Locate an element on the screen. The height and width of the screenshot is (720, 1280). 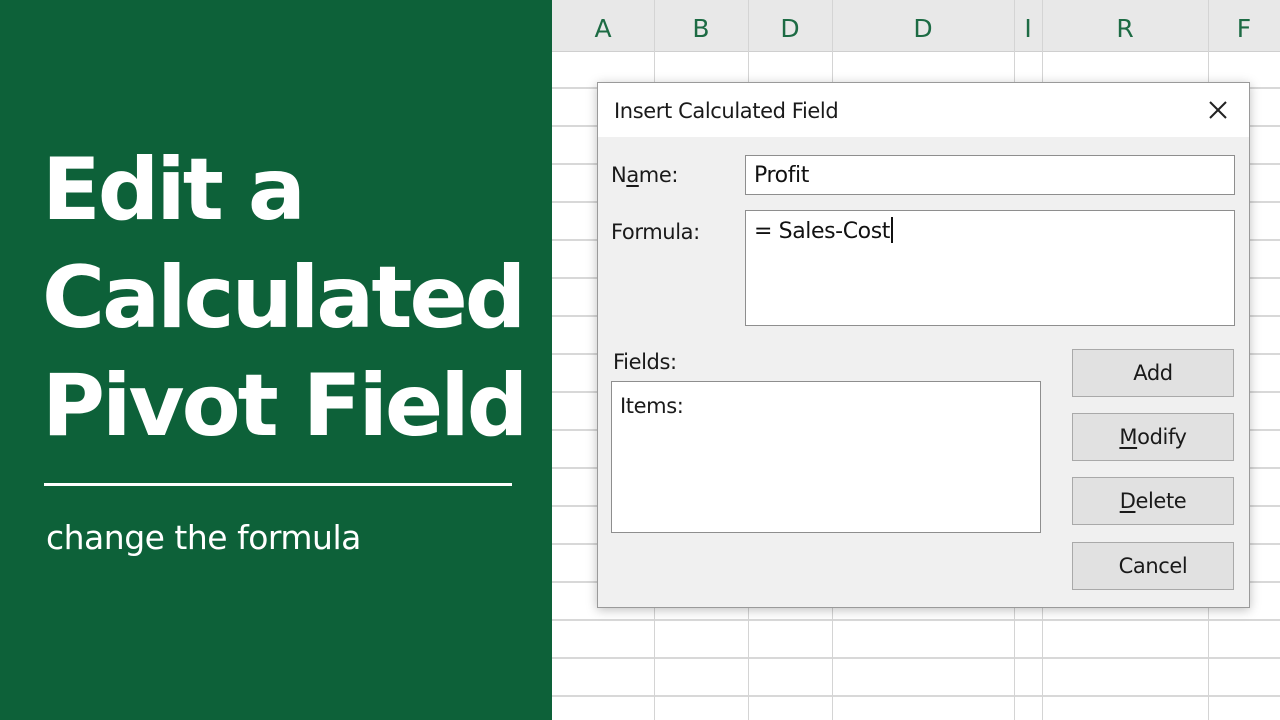
button-label: Add is located at coordinates (1153, 373).